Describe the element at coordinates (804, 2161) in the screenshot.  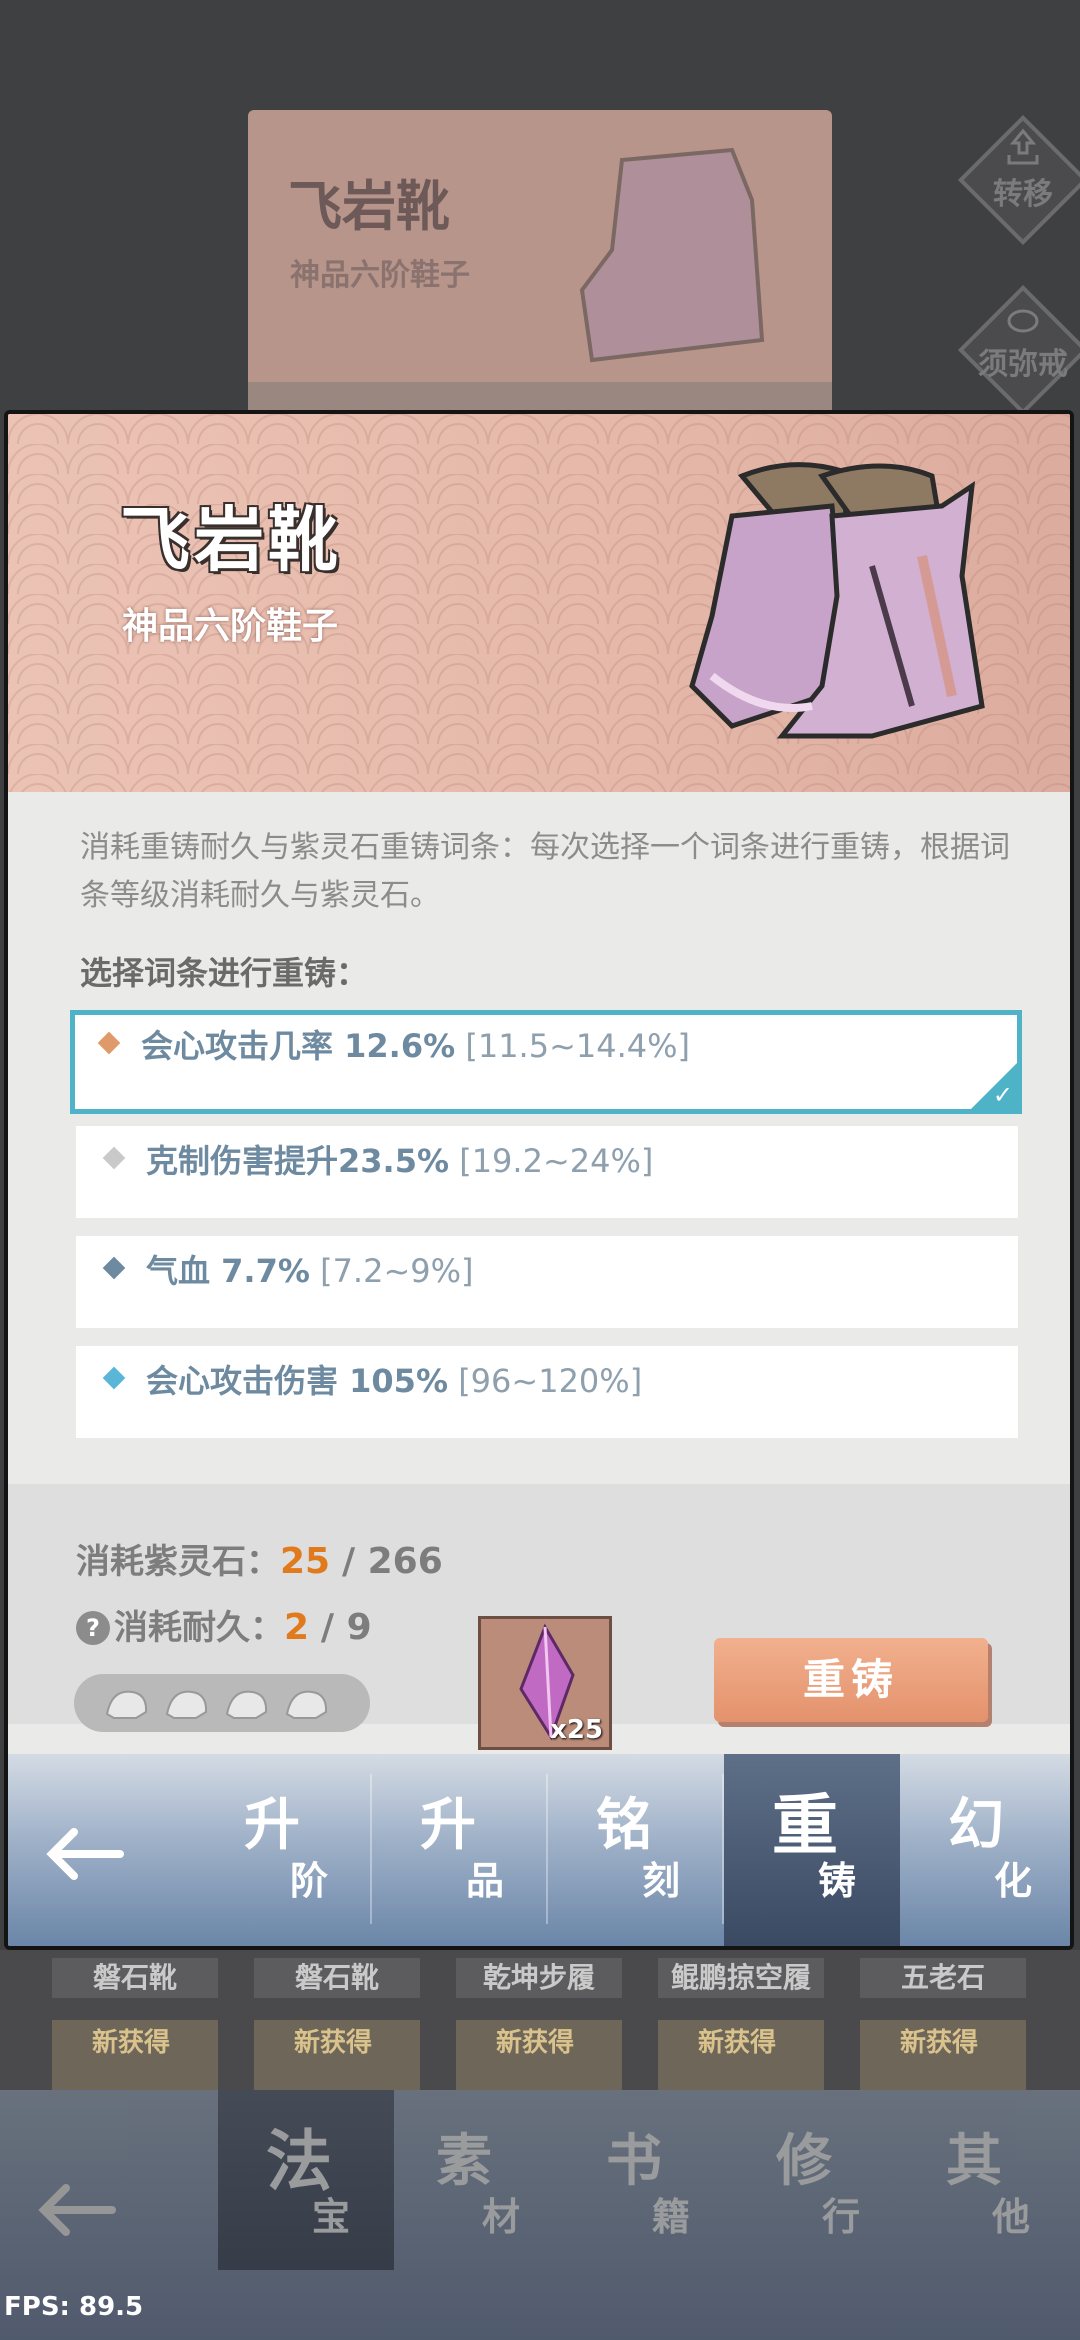
I see `tab-big-char: 修` at that location.